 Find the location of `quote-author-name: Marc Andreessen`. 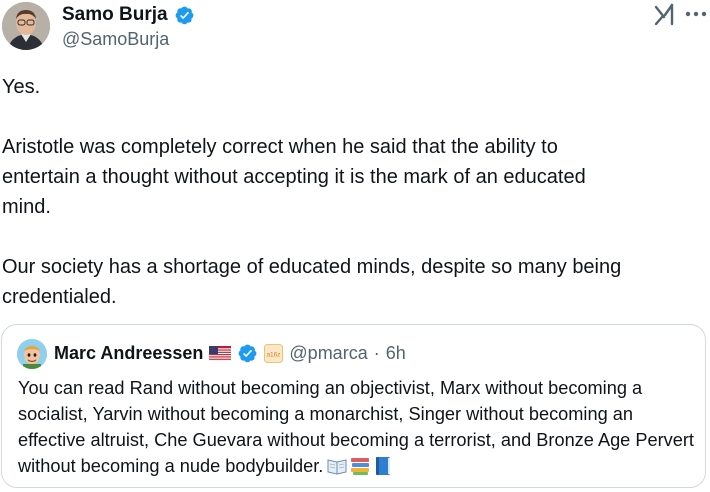

quote-author-name: Marc Andreessen is located at coordinates (128, 353).